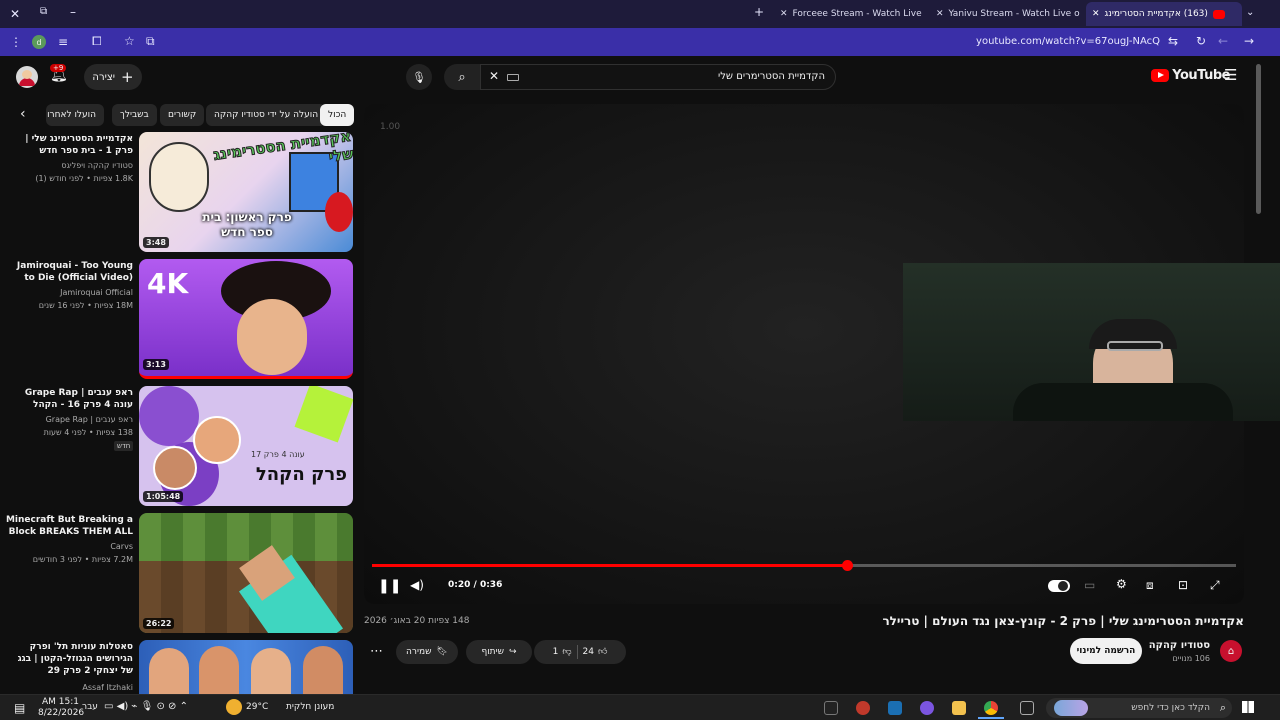 This screenshot has height=720, width=1280. I want to click on create-button: יצירה +, so click(113, 77).